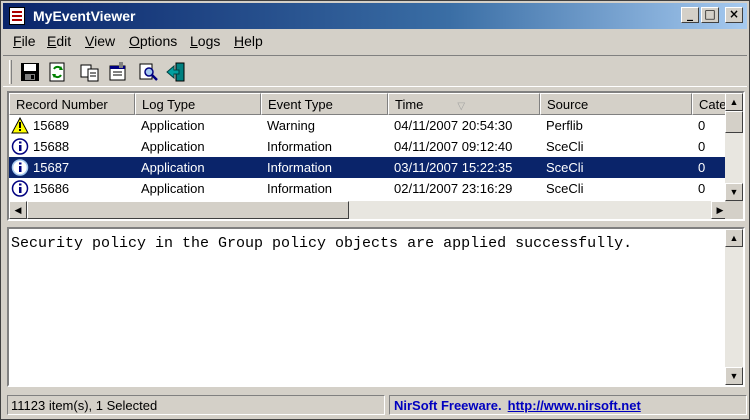 This screenshot has width=750, height=420. I want to click on column-header-record-number: Record Number, so click(72, 104).